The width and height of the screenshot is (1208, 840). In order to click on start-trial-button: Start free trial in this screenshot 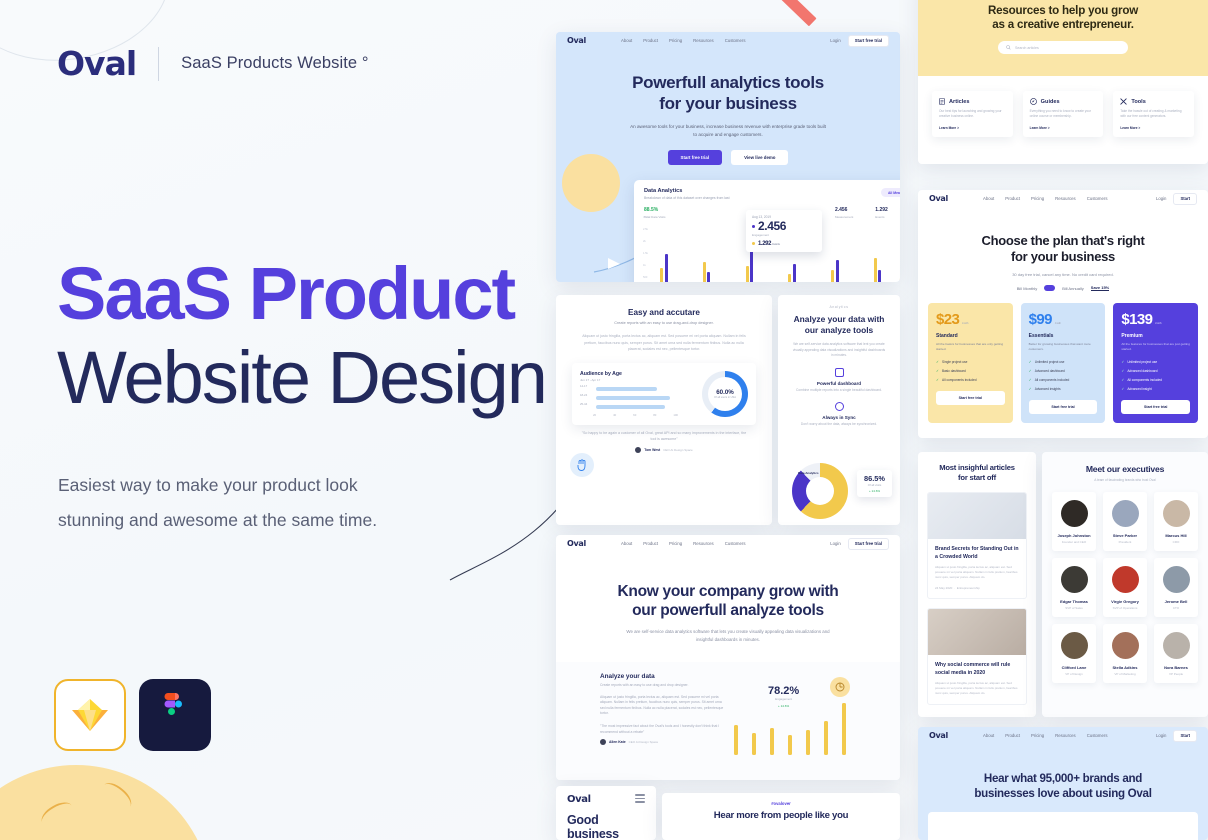, I will do `click(868, 40)`.